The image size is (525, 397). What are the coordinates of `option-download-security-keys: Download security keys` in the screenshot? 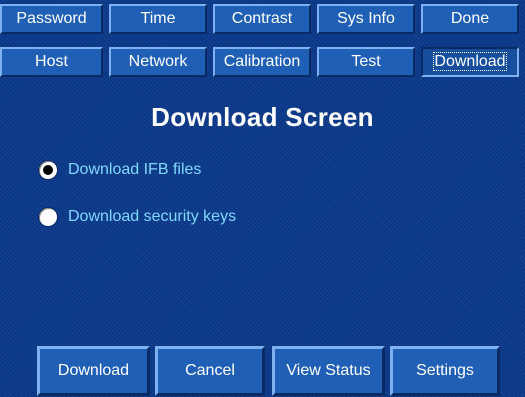 It's located at (137, 217).